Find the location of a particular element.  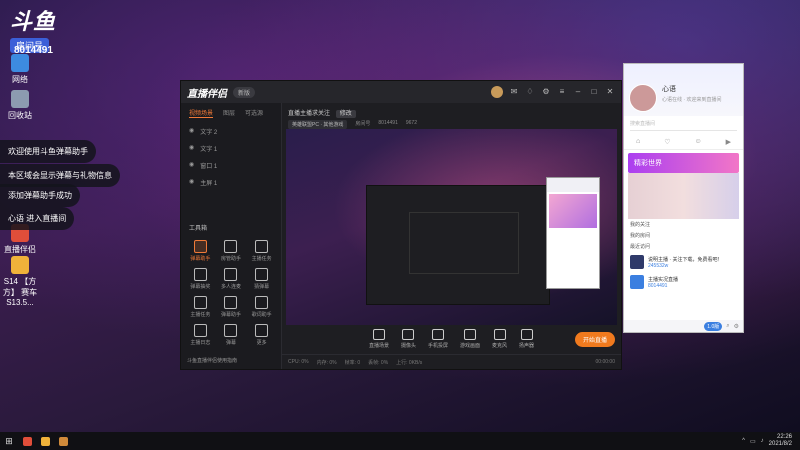

scene-item: ◉ 主屏 1 is located at coordinates (231, 182).